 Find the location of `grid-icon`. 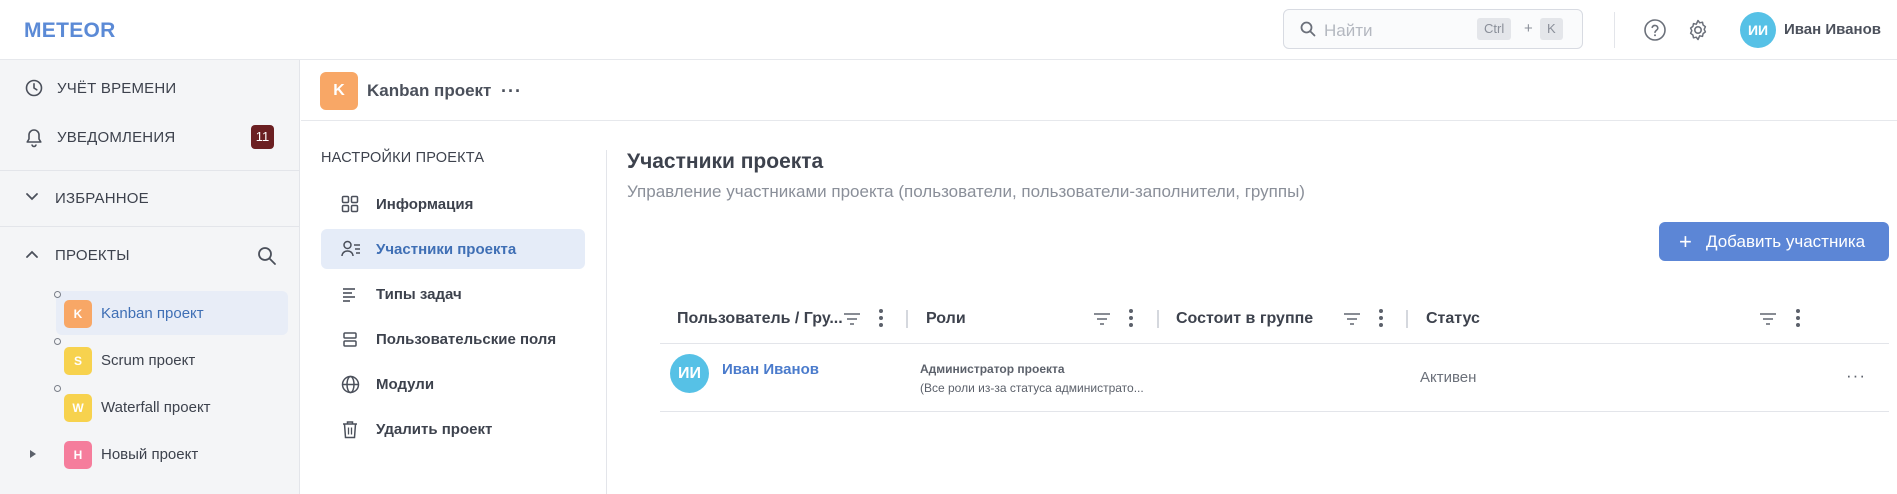

grid-icon is located at coordinates (350, 204).